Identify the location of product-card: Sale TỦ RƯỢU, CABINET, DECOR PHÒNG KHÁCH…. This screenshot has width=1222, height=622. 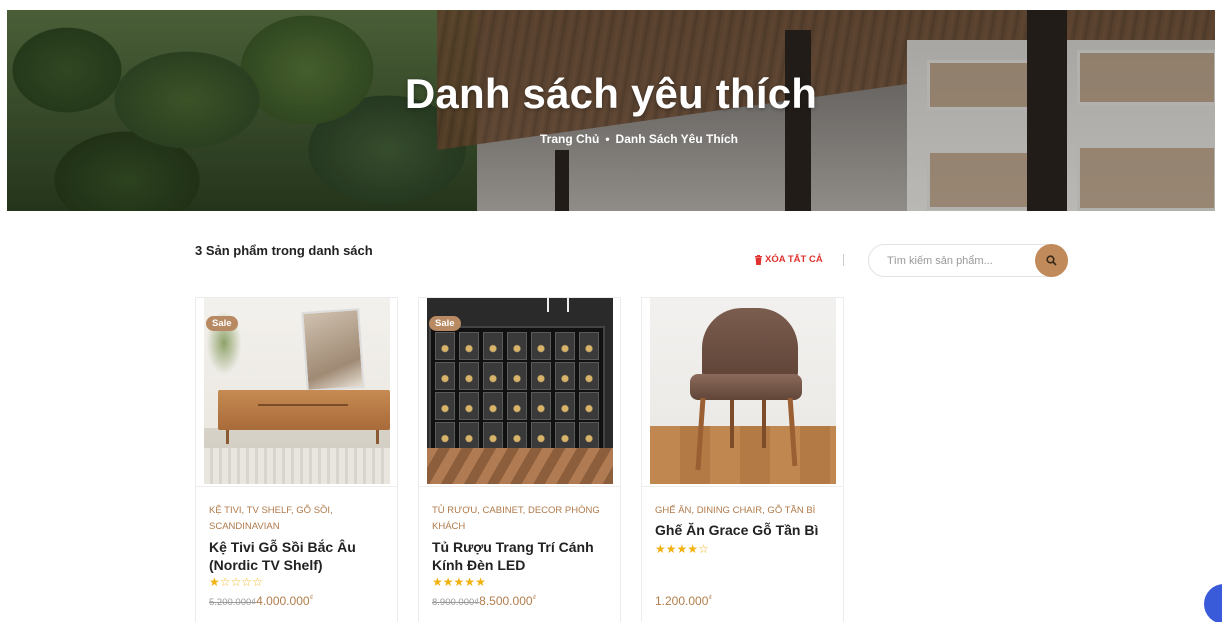
(519, 459).